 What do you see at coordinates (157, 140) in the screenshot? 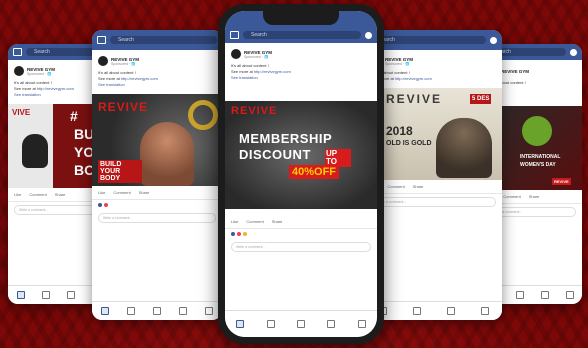
I see `ad-image-left: REVIVE BUILD YOUR BODY` at bounding box center [157, 140].